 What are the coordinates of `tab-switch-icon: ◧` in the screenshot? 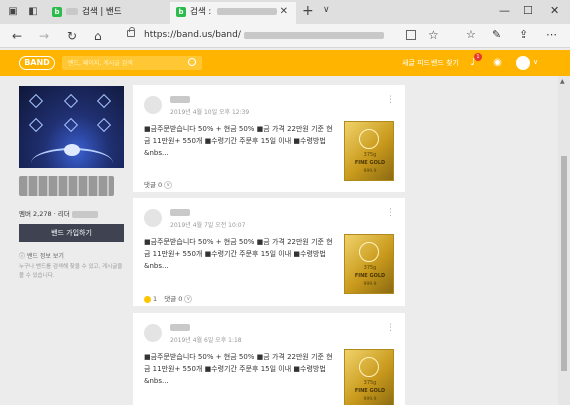 It's located at (33, 12).